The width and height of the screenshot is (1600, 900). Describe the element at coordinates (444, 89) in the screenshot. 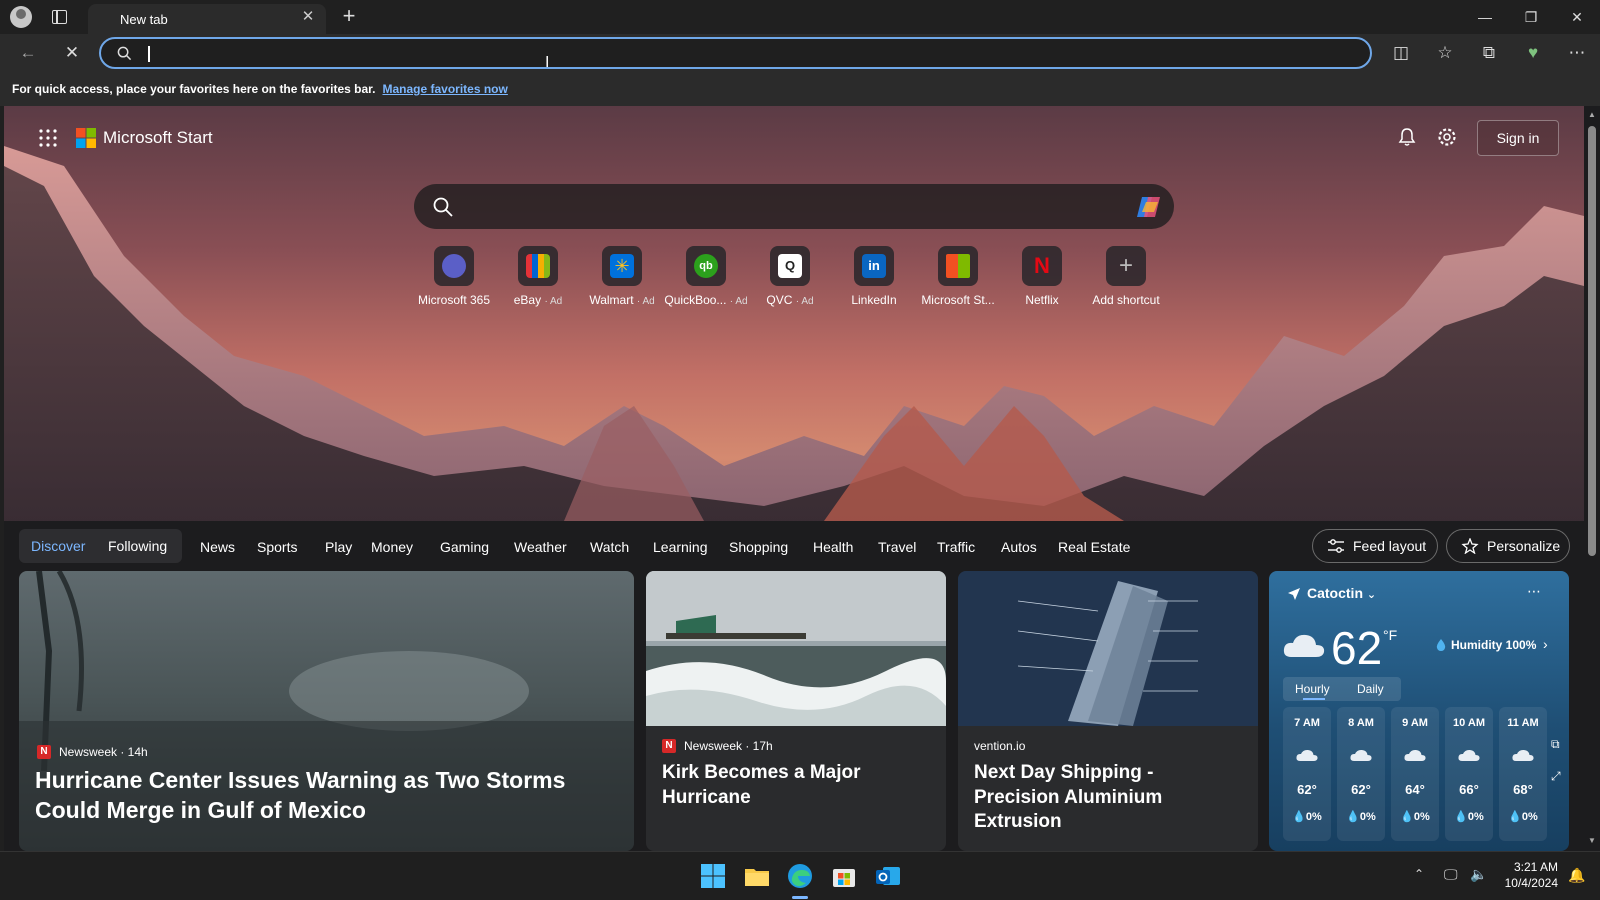

I see `manage-favorites-link: Manage favorites now` at that location.